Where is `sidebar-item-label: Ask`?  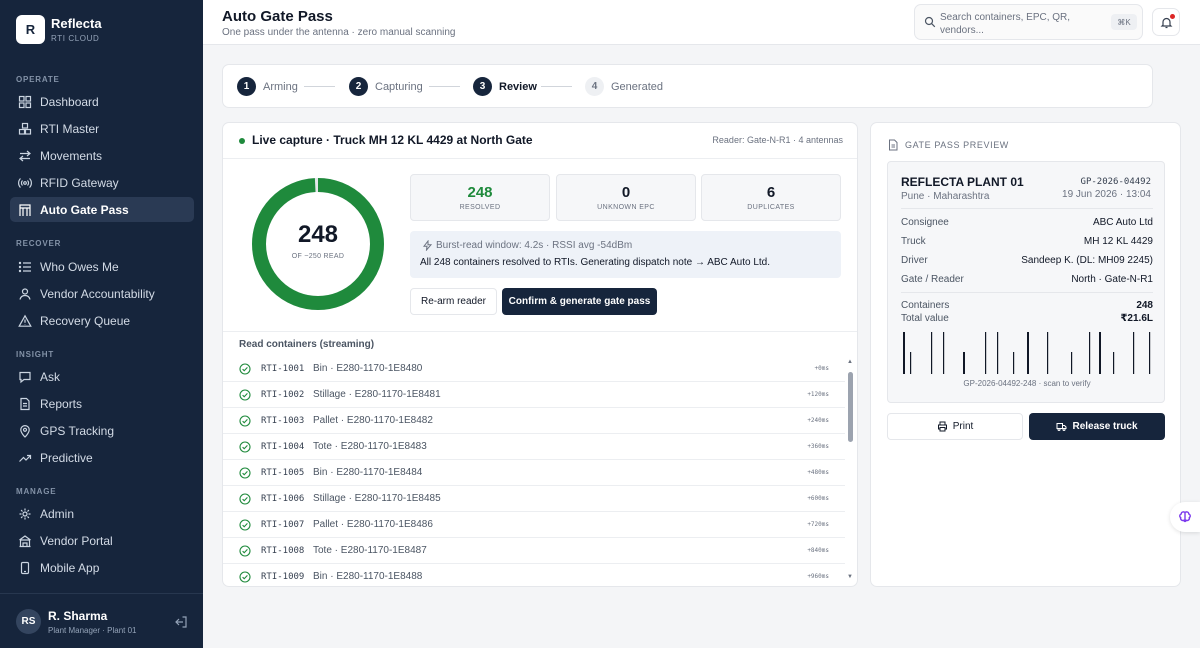
sidebar-item-label: Ask is located at coordinates (50, 376).